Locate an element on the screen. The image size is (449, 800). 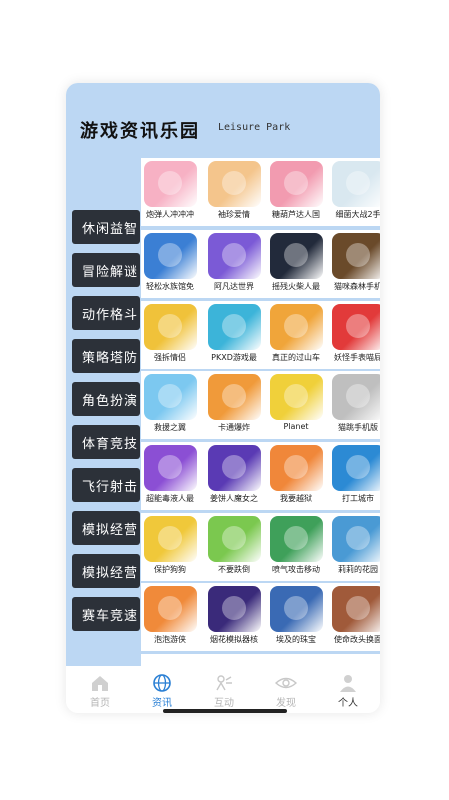
game-tile: 烟花模拟器核 is located at coordinates (234, 618).